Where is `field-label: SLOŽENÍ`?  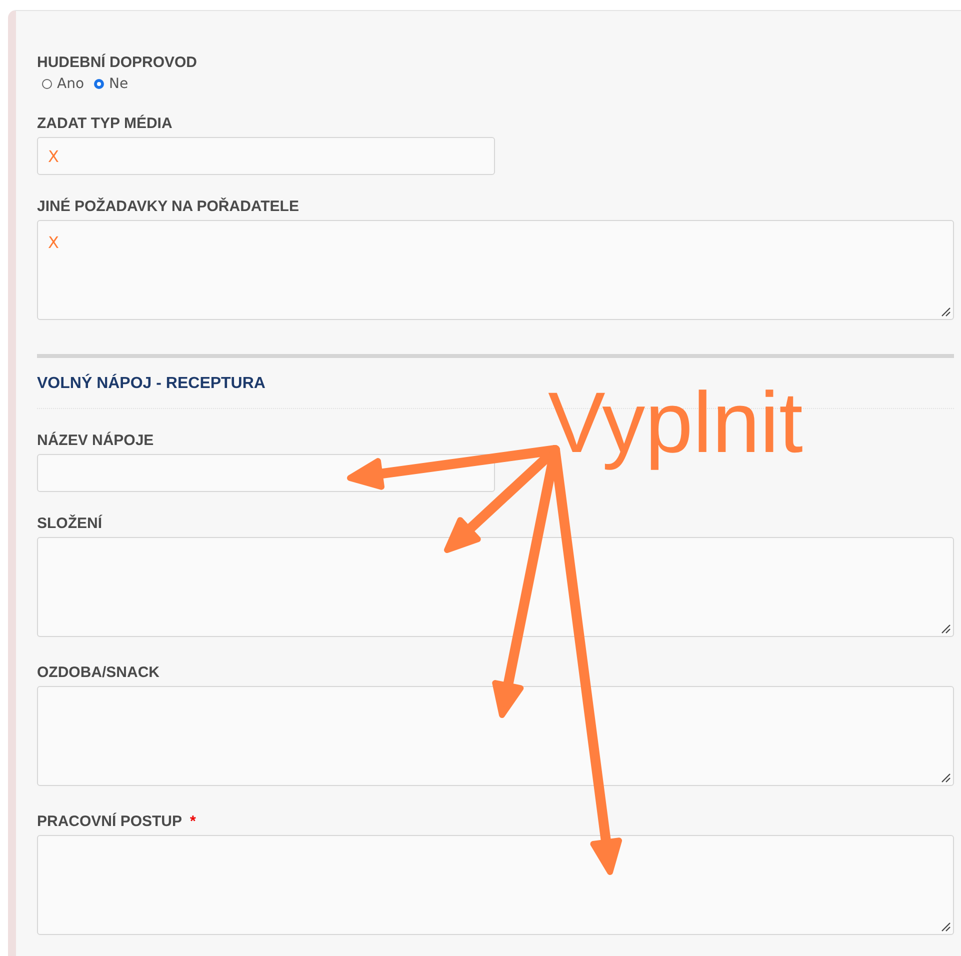
field-label: SLOŽENÍ is located at coordinates (69, 524).